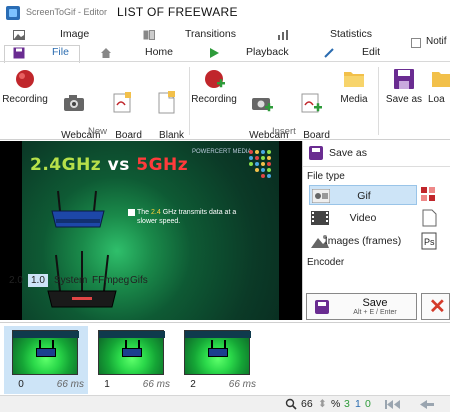 The height and width of the screenshot is (412, 450). What do you see at coordinates (283, 35) in the screenshot?
I see `statistics-icon` at bounding box center [283, 35].